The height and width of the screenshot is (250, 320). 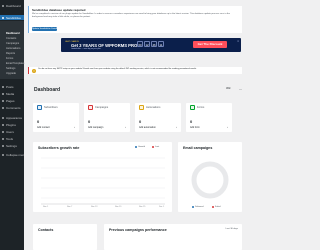 I want to click on automations-icon, so click(x=141, y=107).